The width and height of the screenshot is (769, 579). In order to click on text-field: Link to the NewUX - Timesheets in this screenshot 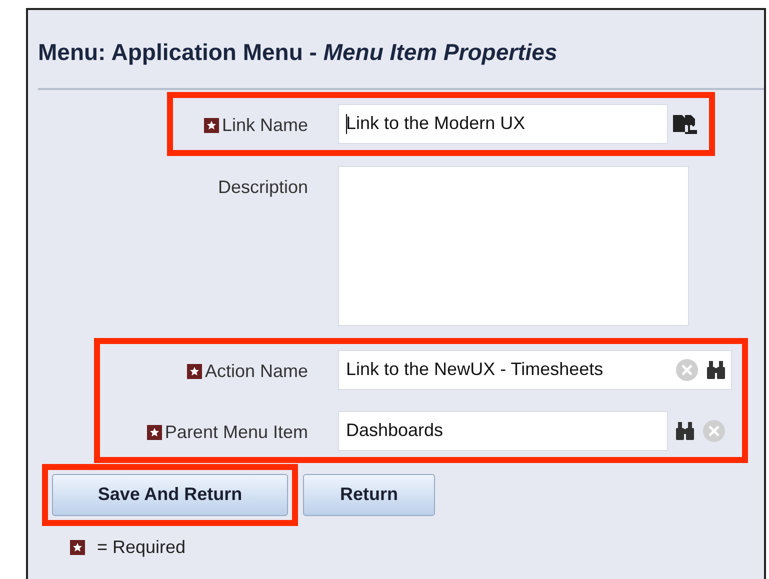, I will do `click(535, 370)`.